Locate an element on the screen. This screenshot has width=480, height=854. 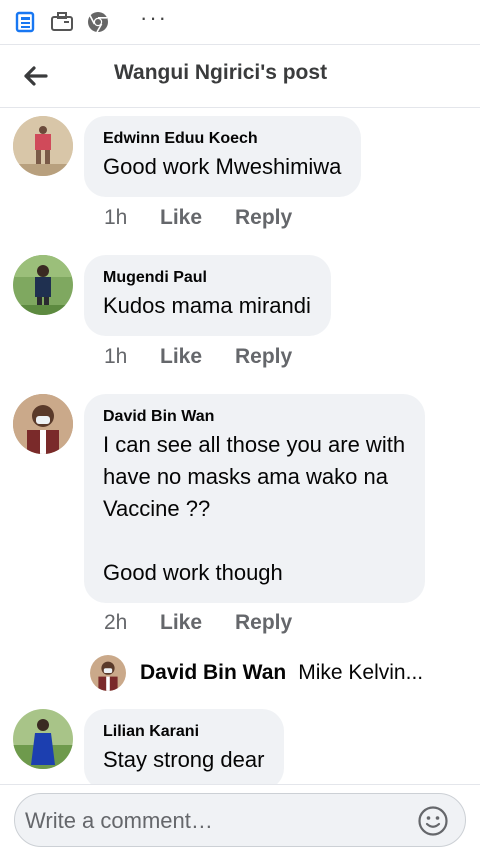
more-icon: ··· is located at coordinates (154, 18).